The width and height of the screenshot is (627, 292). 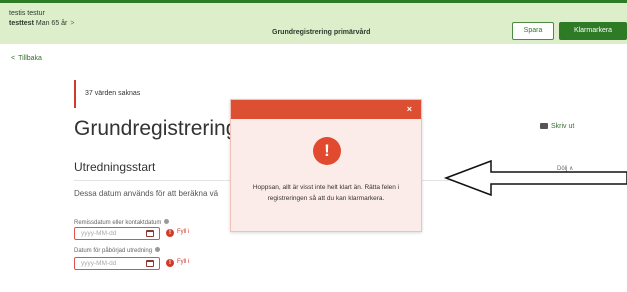 I want to click on patient-id: testtest, so click(x=21, y=23).